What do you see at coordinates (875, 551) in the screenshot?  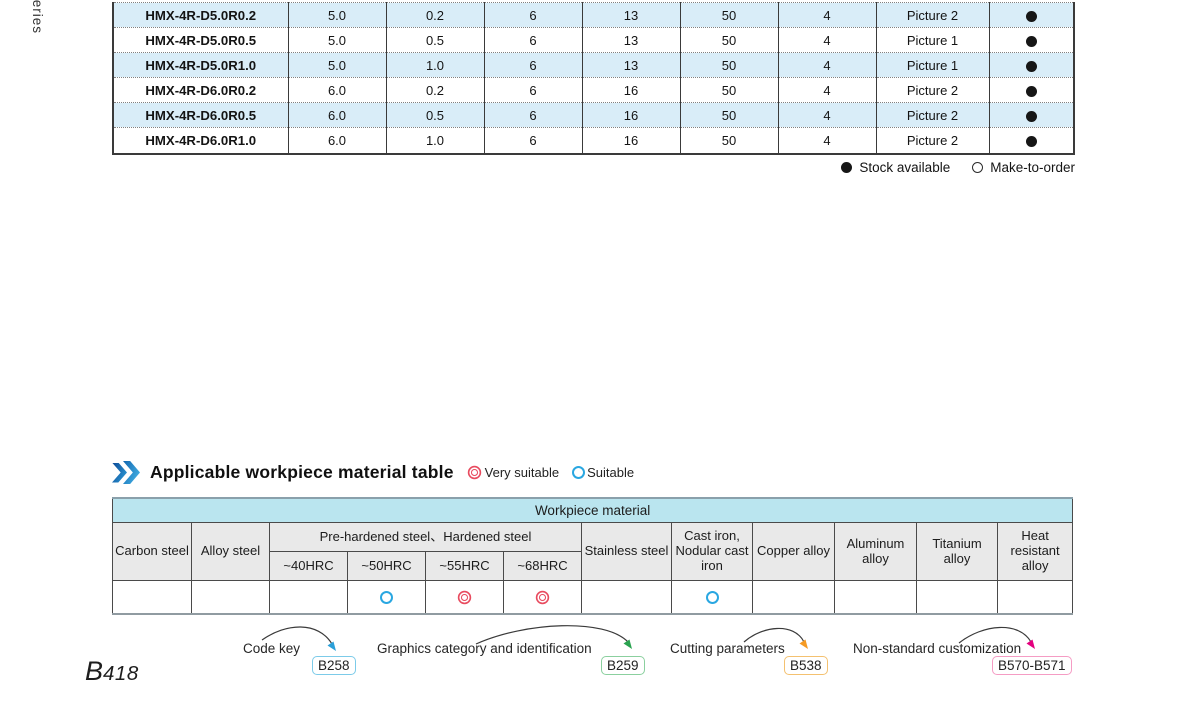 I see `column-header-aluminum-alloy: Aluminum alloy` at bounding box center [875, 551].